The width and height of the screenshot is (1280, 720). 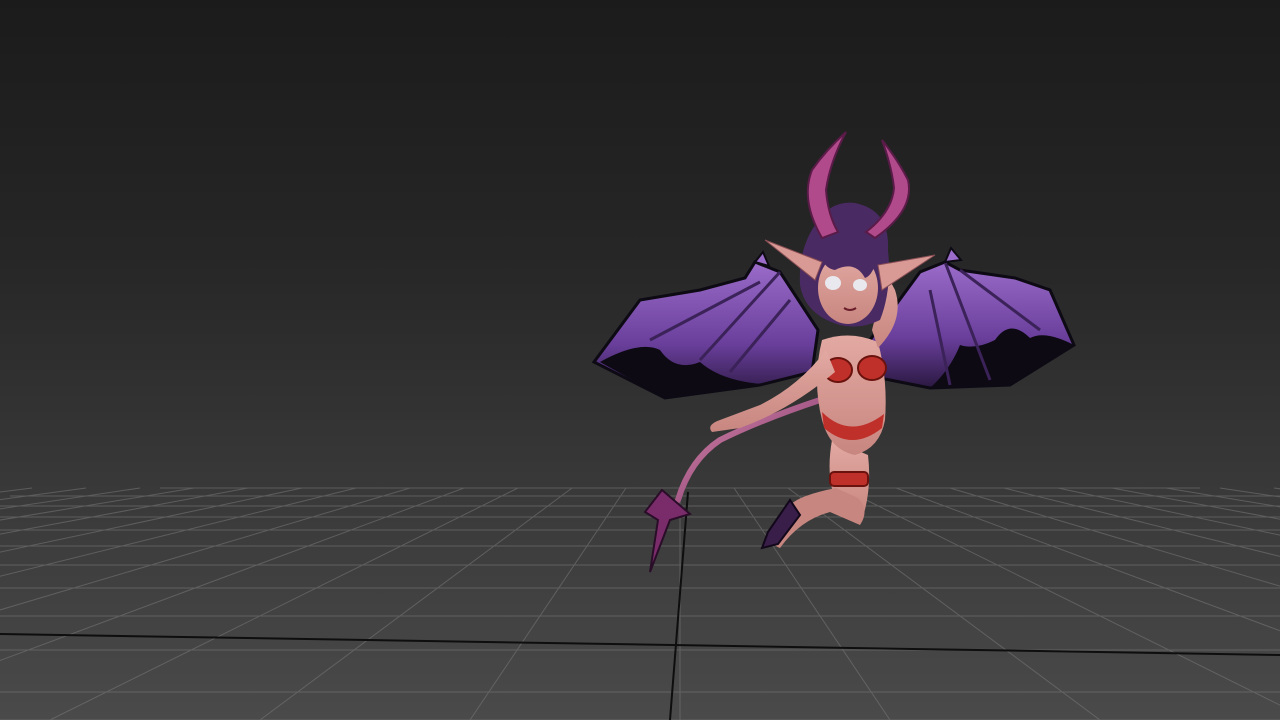 What do you see at coordinates (815, 495) in the screenshot?
I see `legs` at bounding box center [815, 495].